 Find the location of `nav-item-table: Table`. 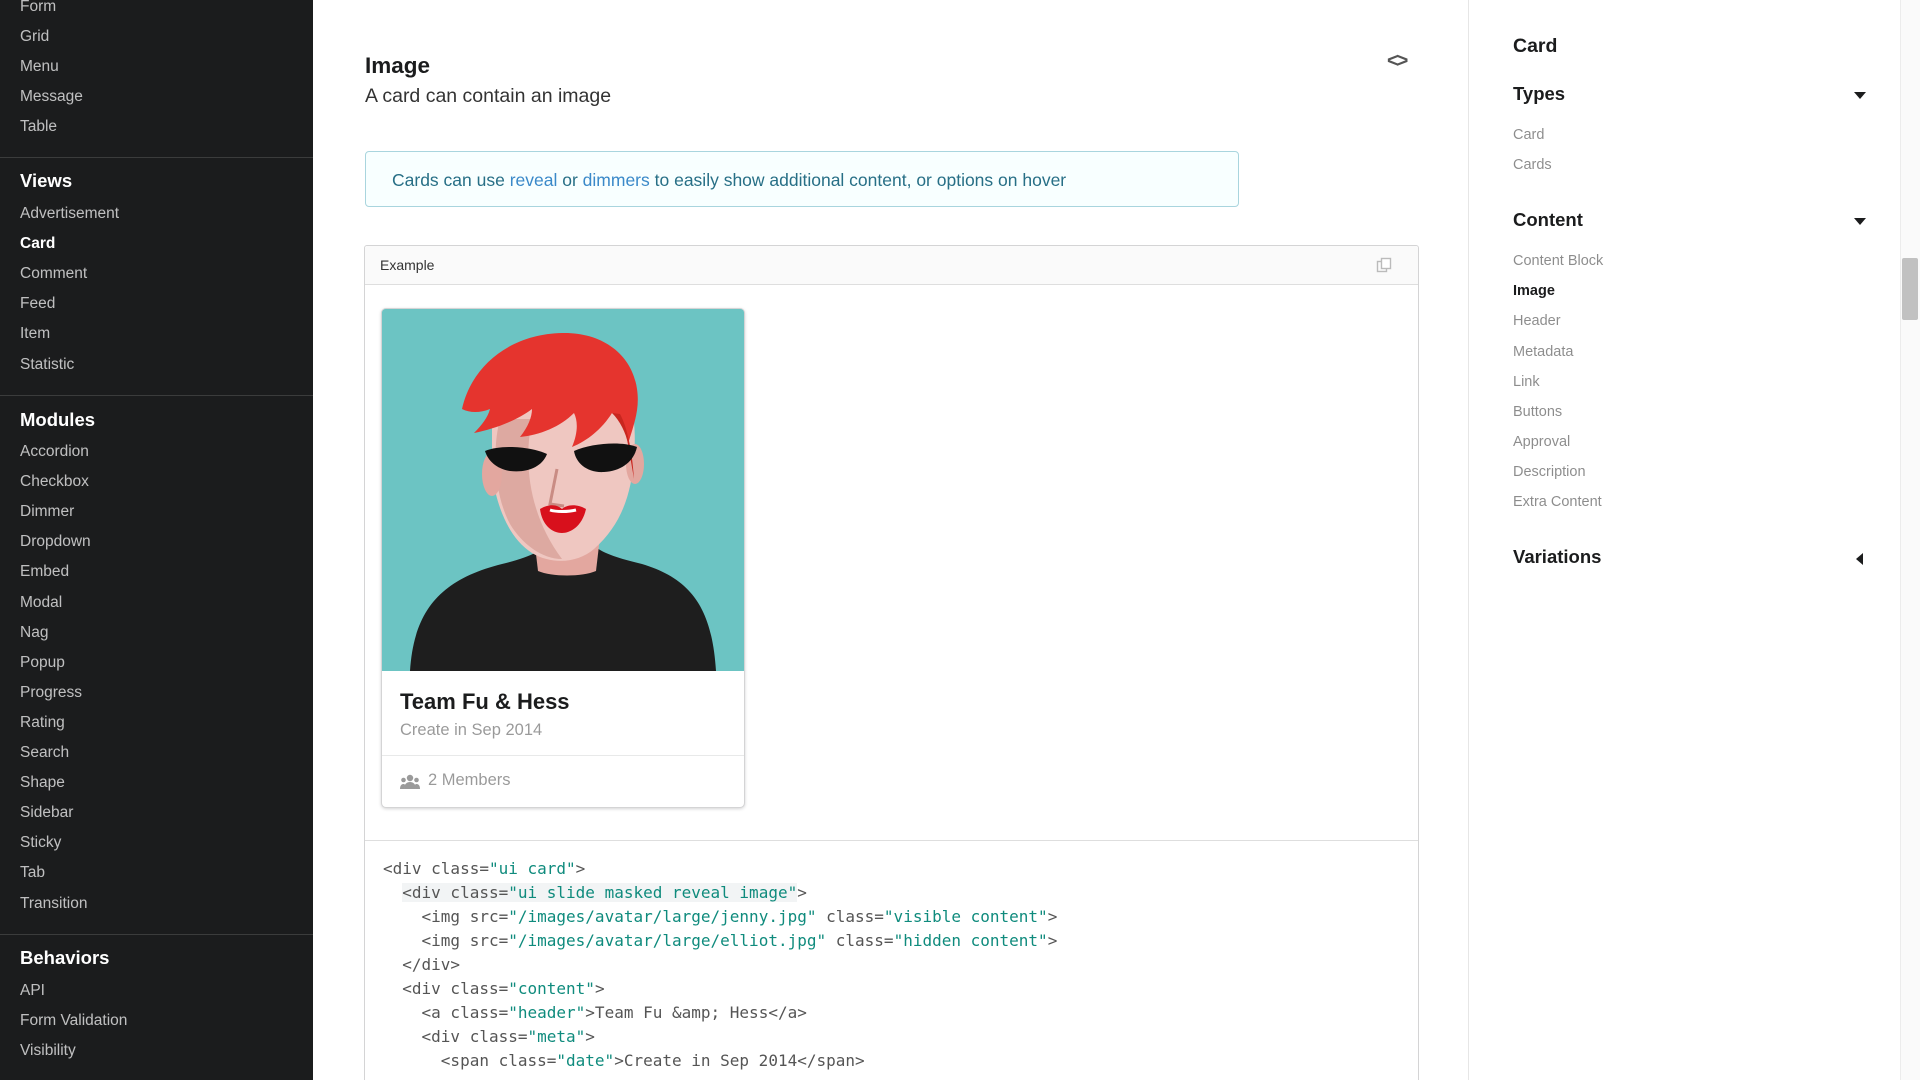

nav-item-table: Table is located at coordinates (38, 127).